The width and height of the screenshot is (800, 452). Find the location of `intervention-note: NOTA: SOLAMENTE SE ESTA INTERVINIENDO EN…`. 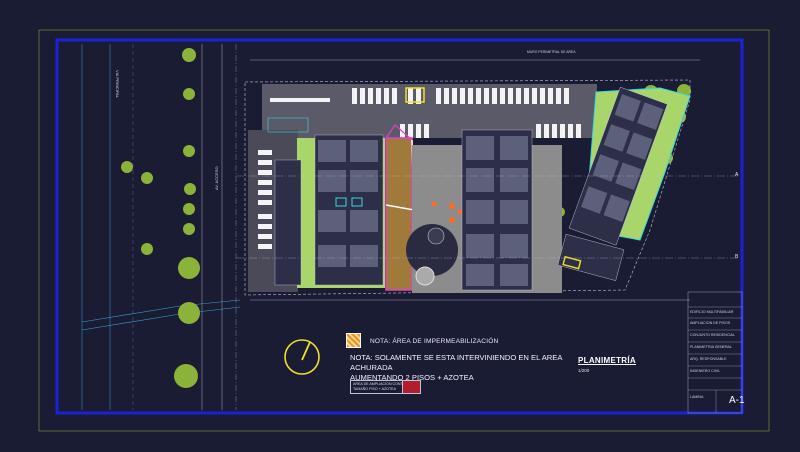

intervention-note: NOTA: SOLAMENTE SE ESTA INTERVINIENDO EN… is located at coordinates (465, 368).